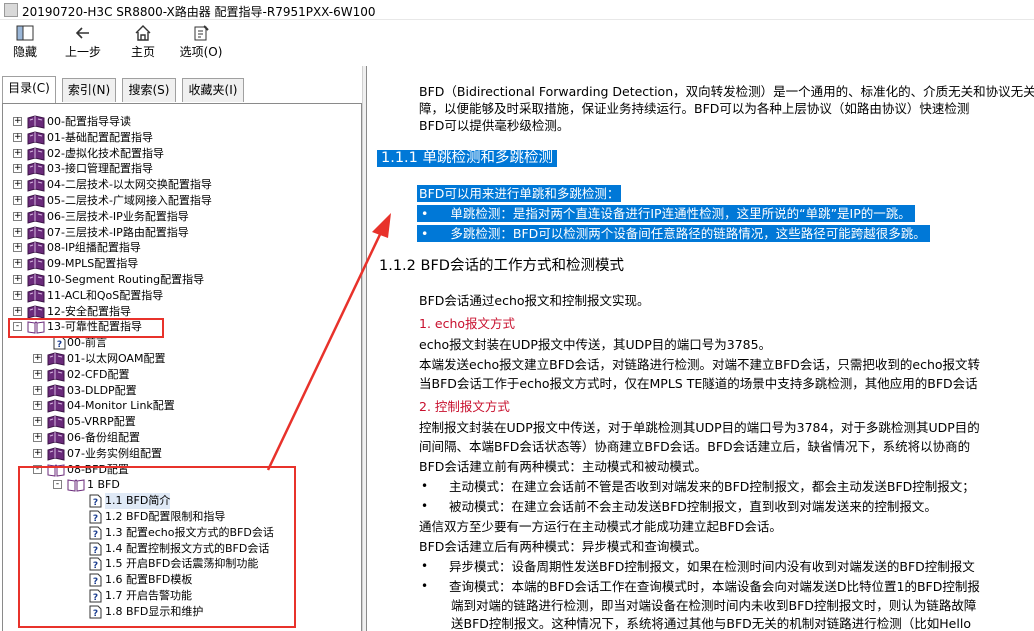  Describe the element at coordinates (25, 34) in the screenshot. I see `hide-pane-icon` at that location.